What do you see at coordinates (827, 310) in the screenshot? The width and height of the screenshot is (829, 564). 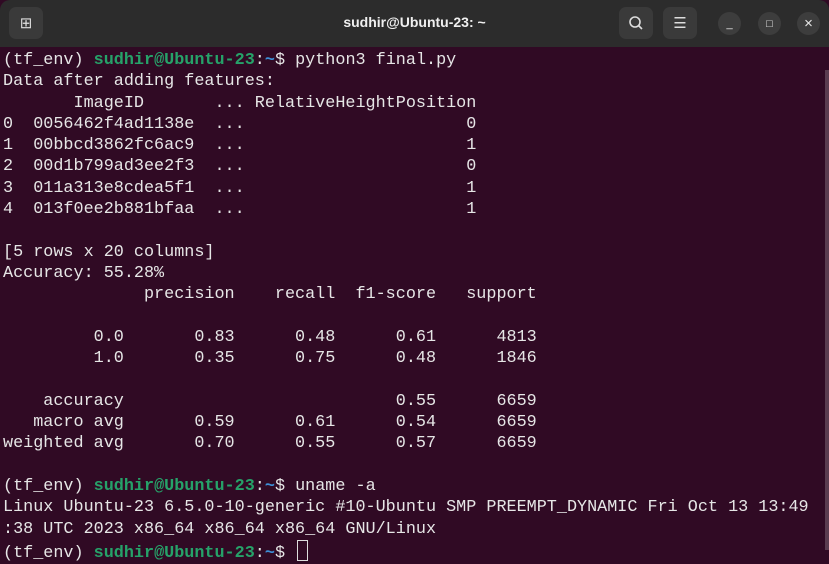 I see `scrollbar` at bounding box center [827, 310].